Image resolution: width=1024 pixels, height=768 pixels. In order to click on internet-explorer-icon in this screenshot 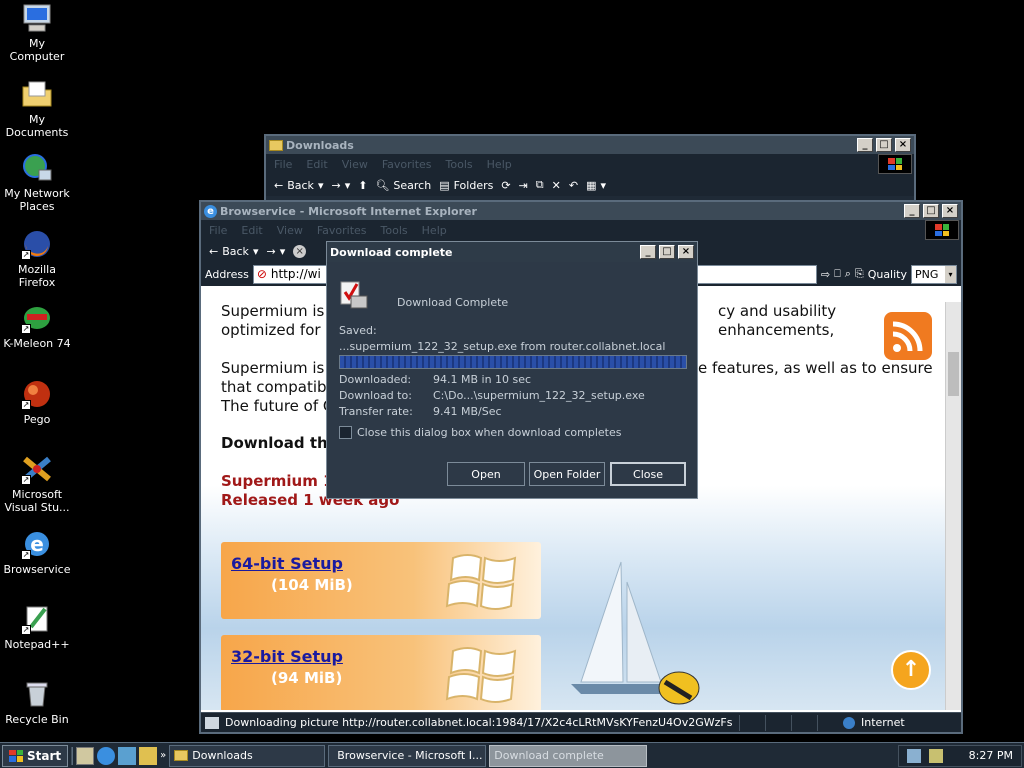, I will do `click(106, 755)`.